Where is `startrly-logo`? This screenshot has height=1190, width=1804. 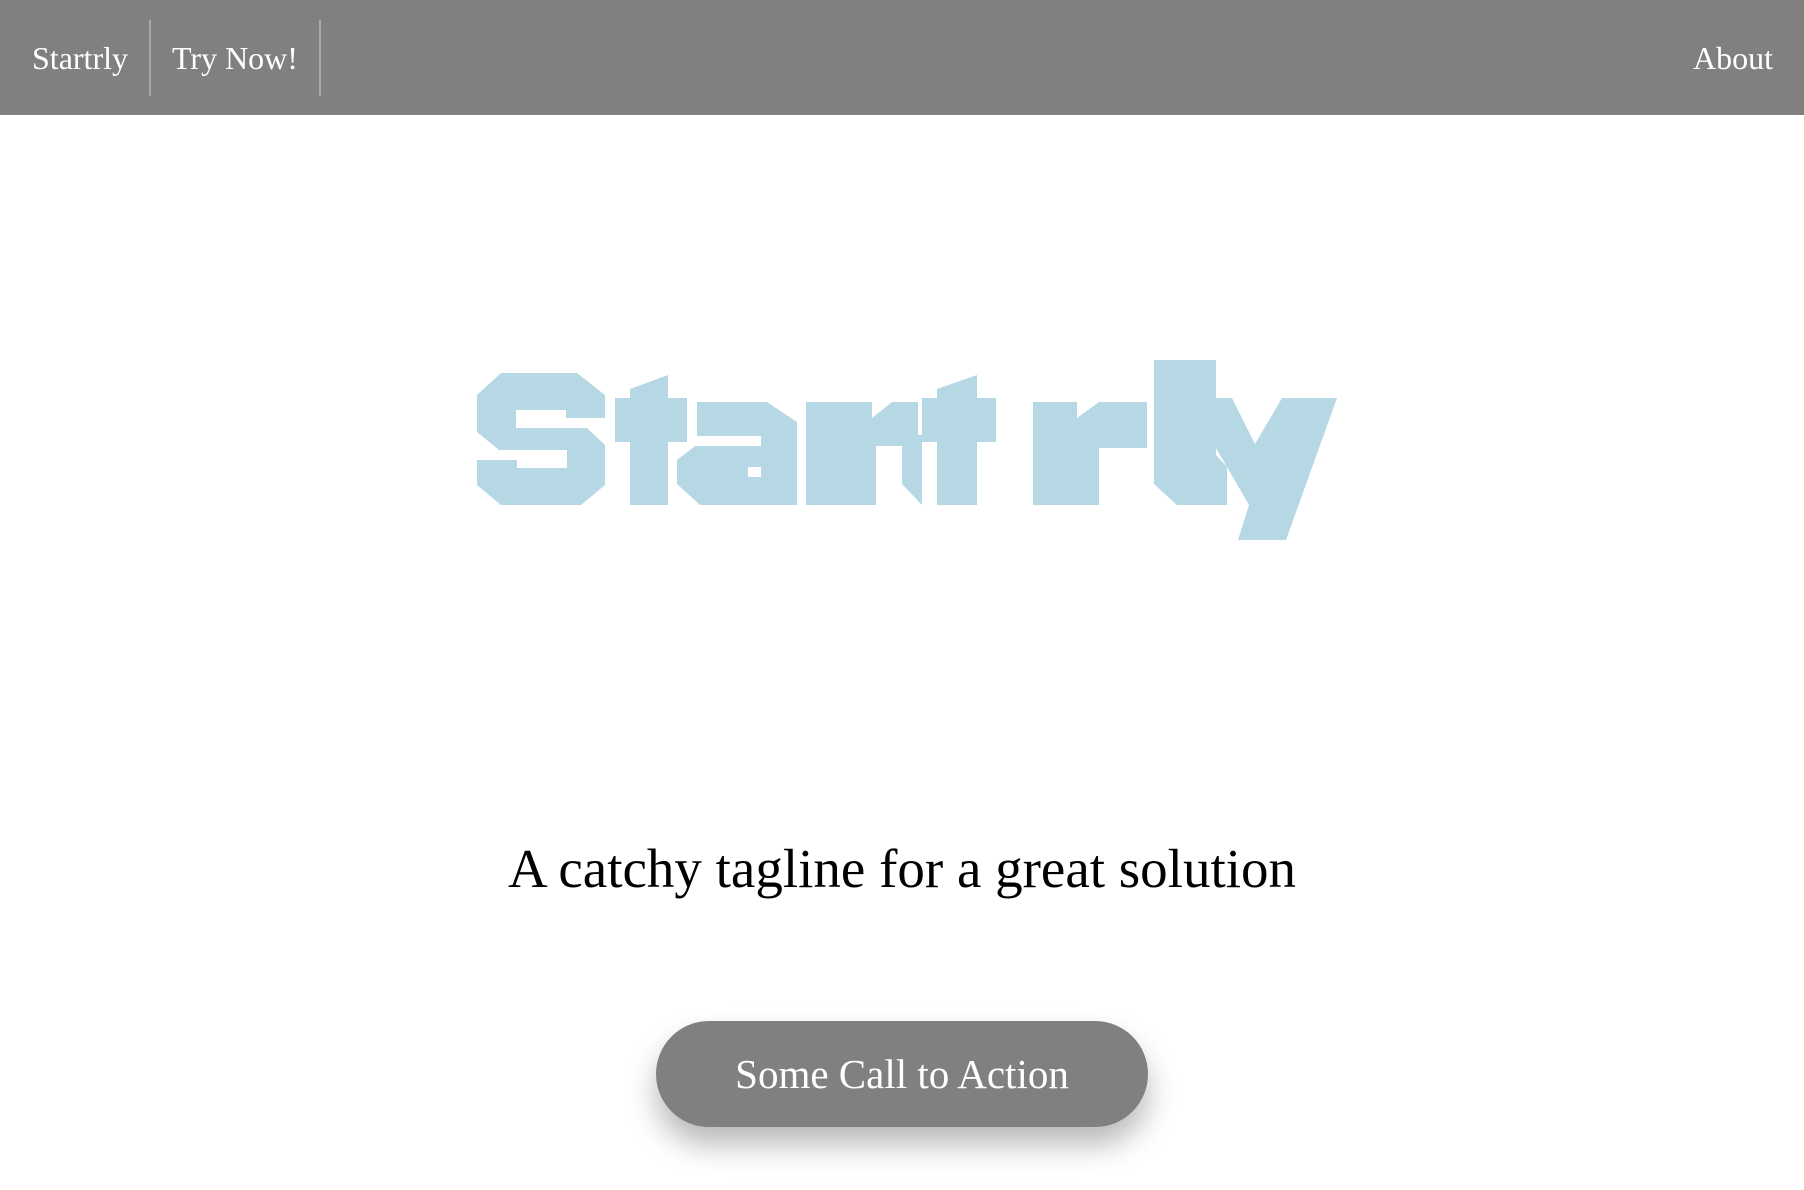 startrly-logo is located at coordinates (908, 450).